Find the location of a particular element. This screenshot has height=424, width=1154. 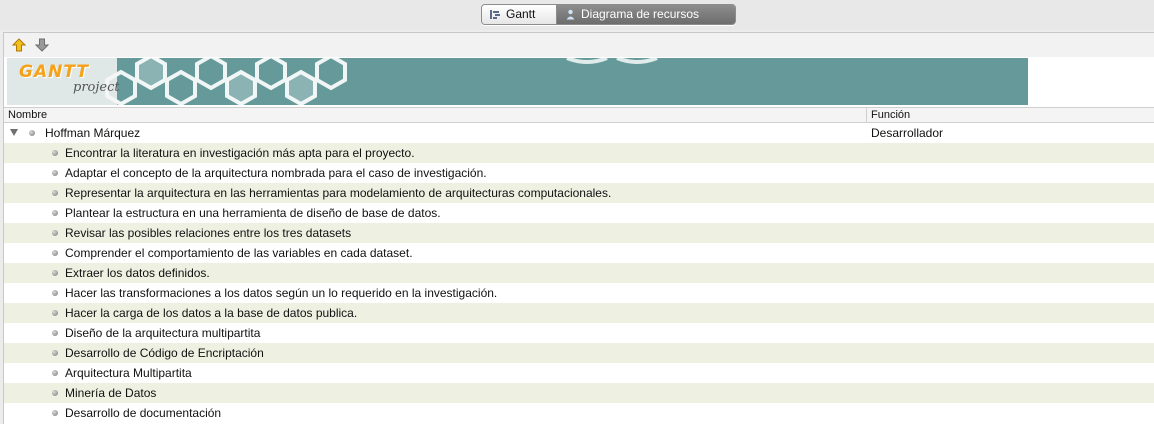

gantt-chart-icon is located at coordinates (495, 14).